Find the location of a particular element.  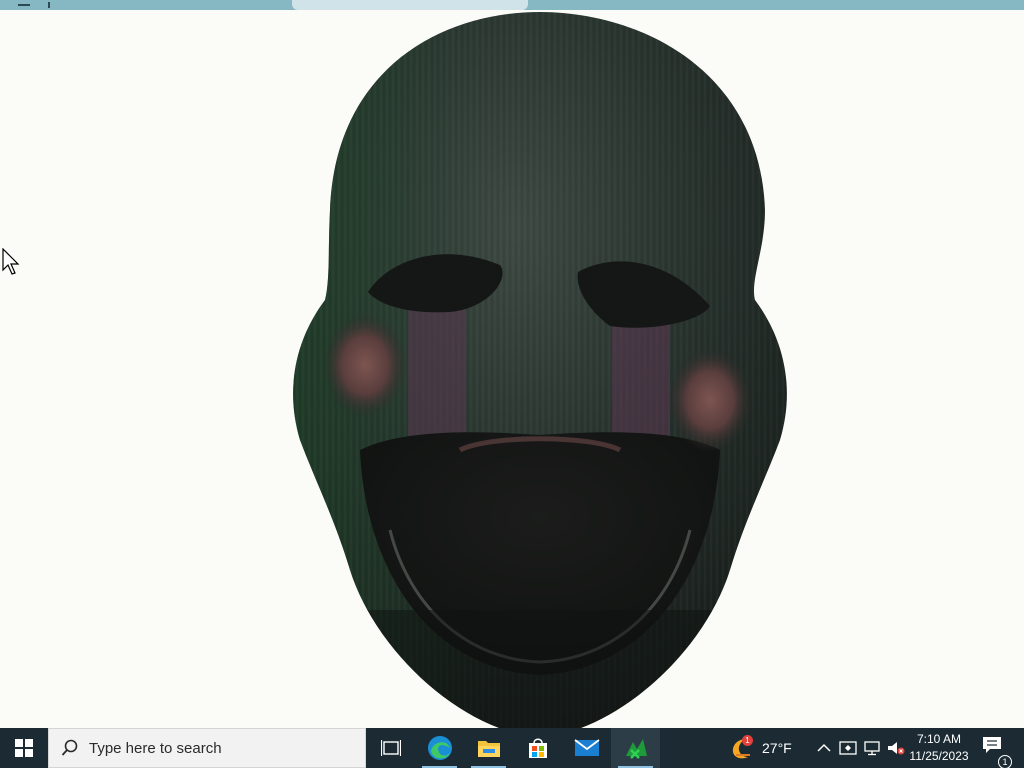

edge-icon is located at coordinates (439, 748).